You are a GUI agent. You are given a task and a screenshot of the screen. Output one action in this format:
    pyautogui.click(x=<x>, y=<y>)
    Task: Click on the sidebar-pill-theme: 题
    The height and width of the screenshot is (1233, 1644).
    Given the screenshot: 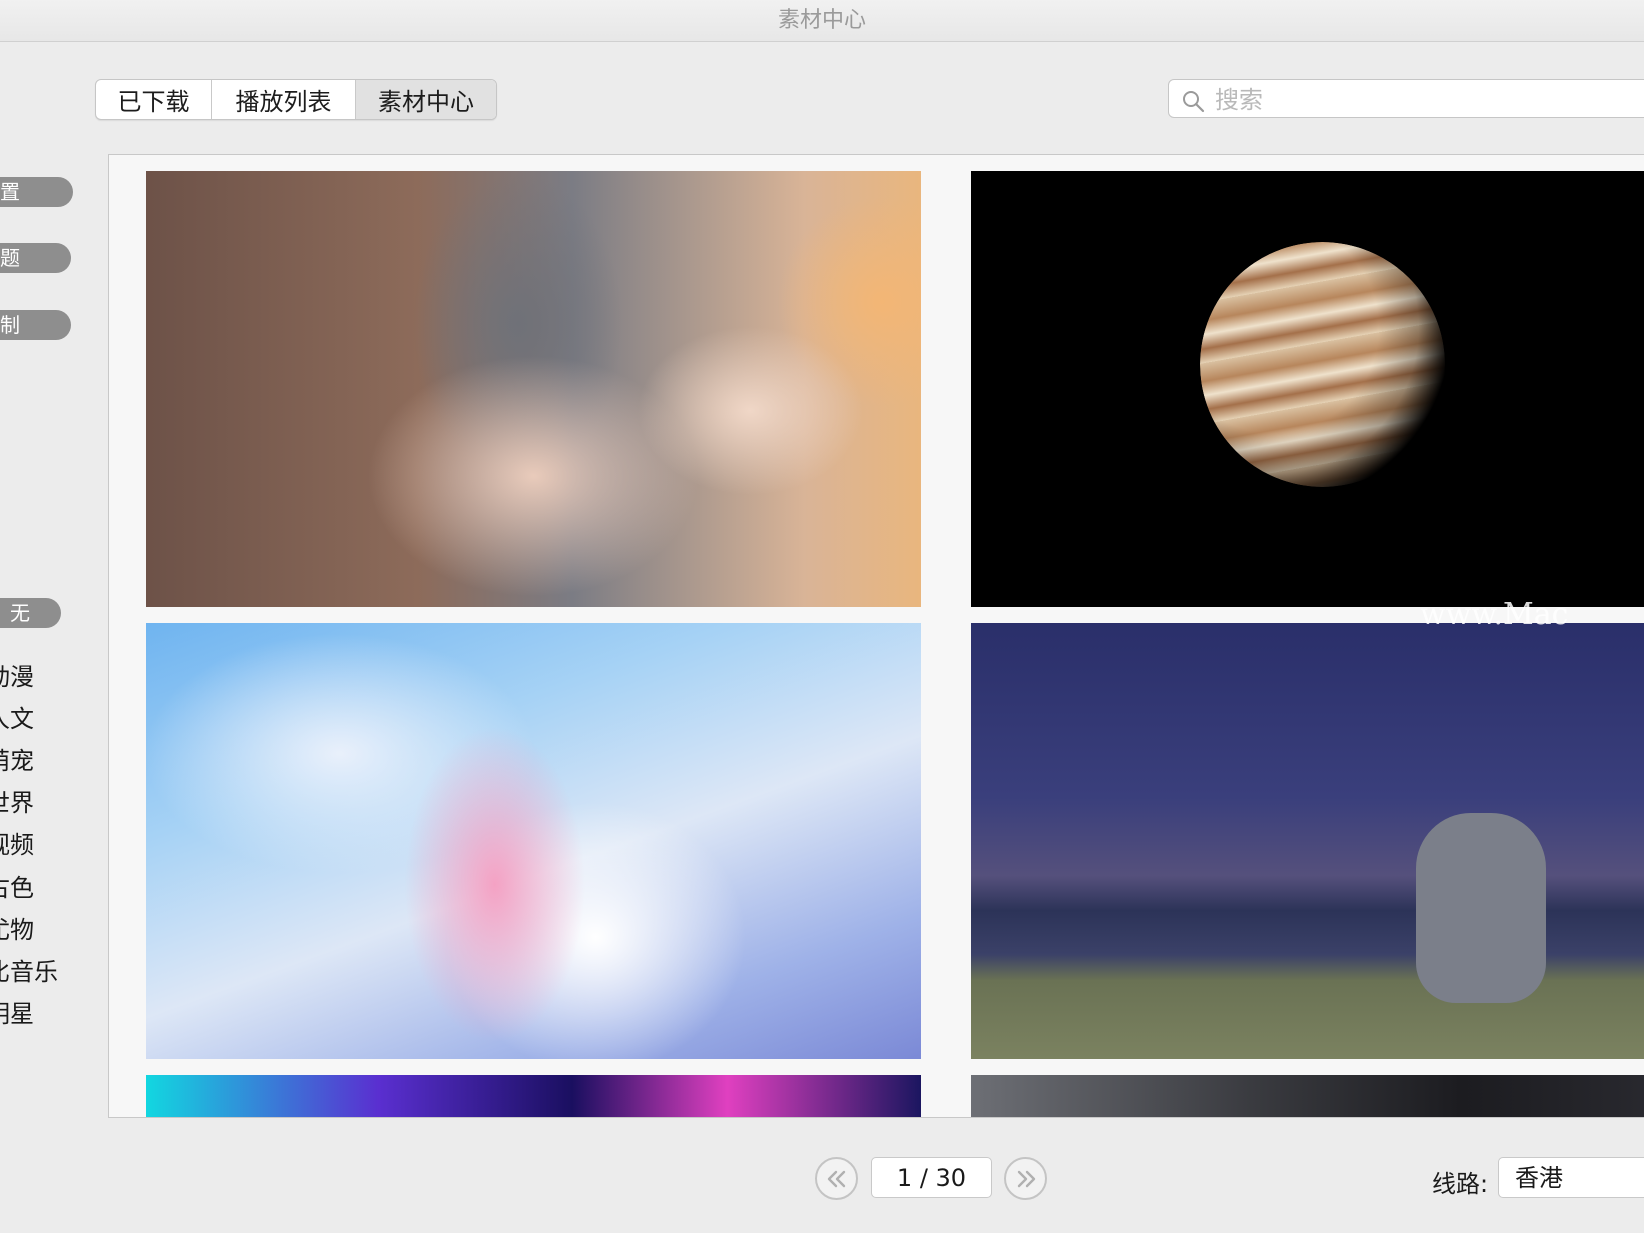 What is the action you would take?
    pyautogui.click(x=35, y=258)
    